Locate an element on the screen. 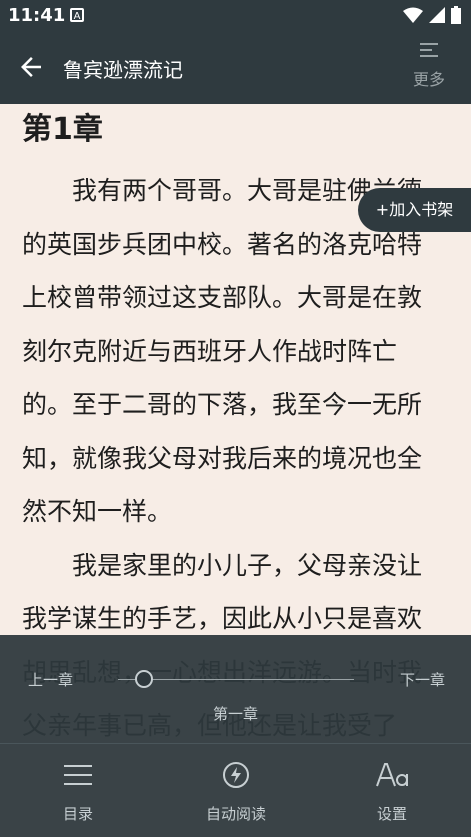  signal-icon is located at coordinates (437, 15).